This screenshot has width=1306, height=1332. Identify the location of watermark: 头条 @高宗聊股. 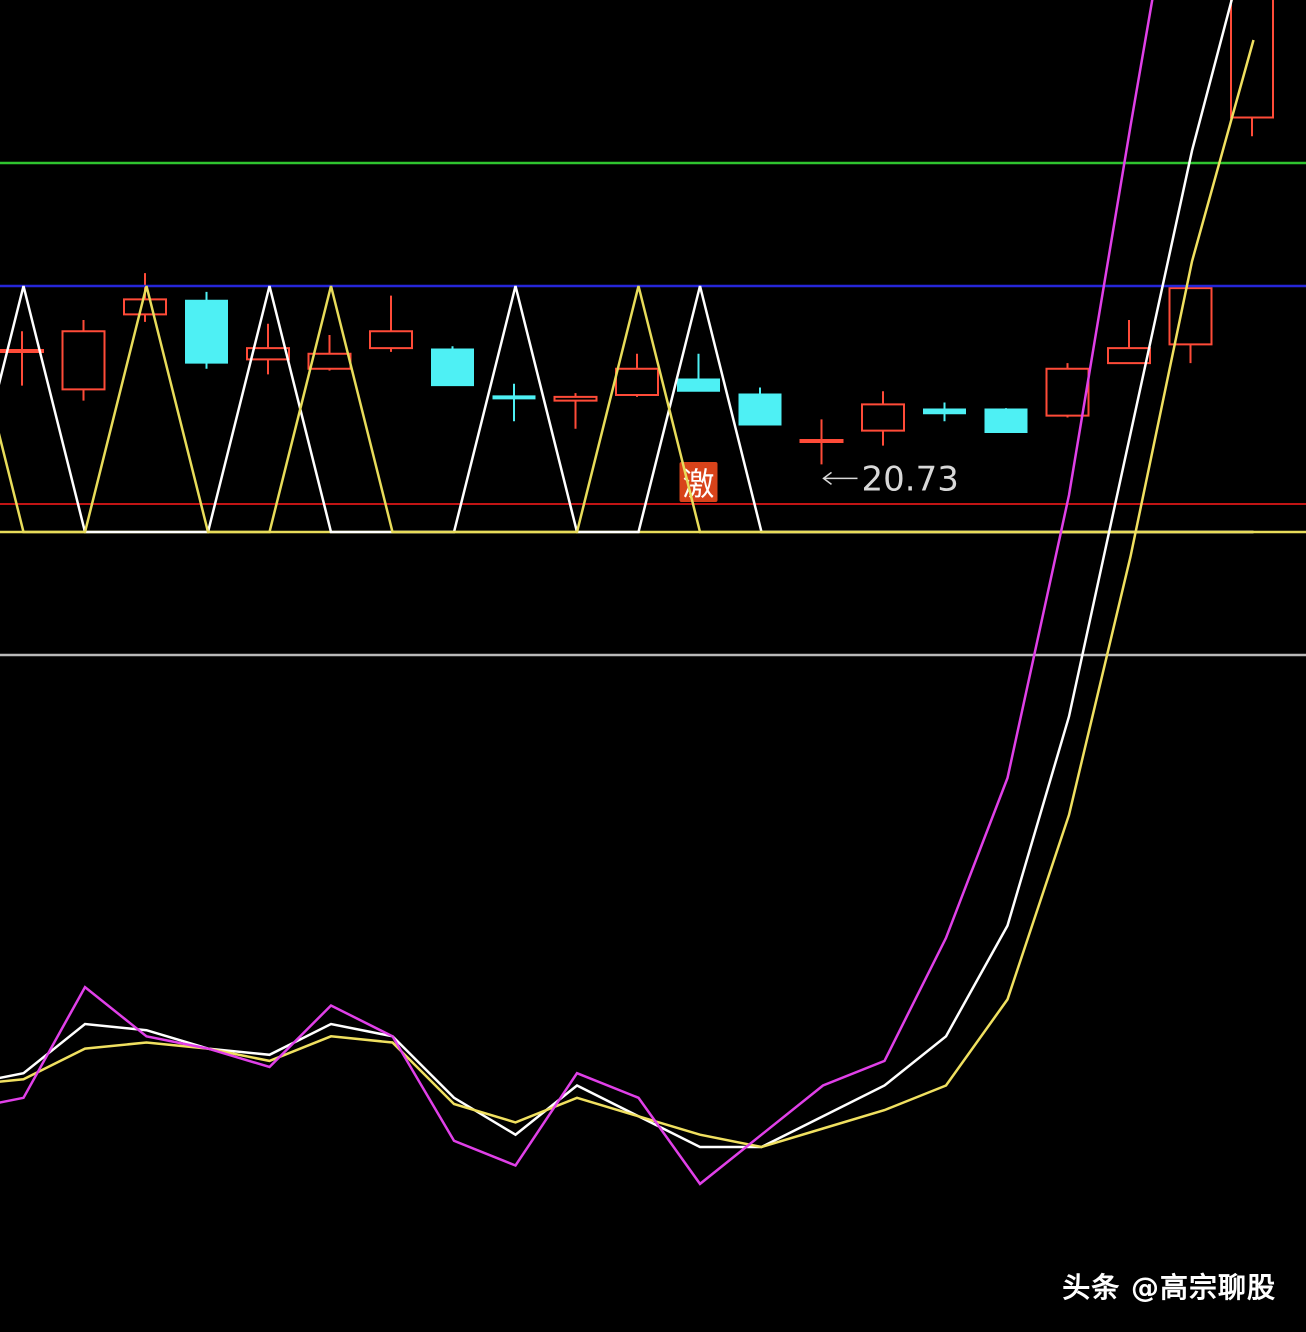
(1169, 1287).